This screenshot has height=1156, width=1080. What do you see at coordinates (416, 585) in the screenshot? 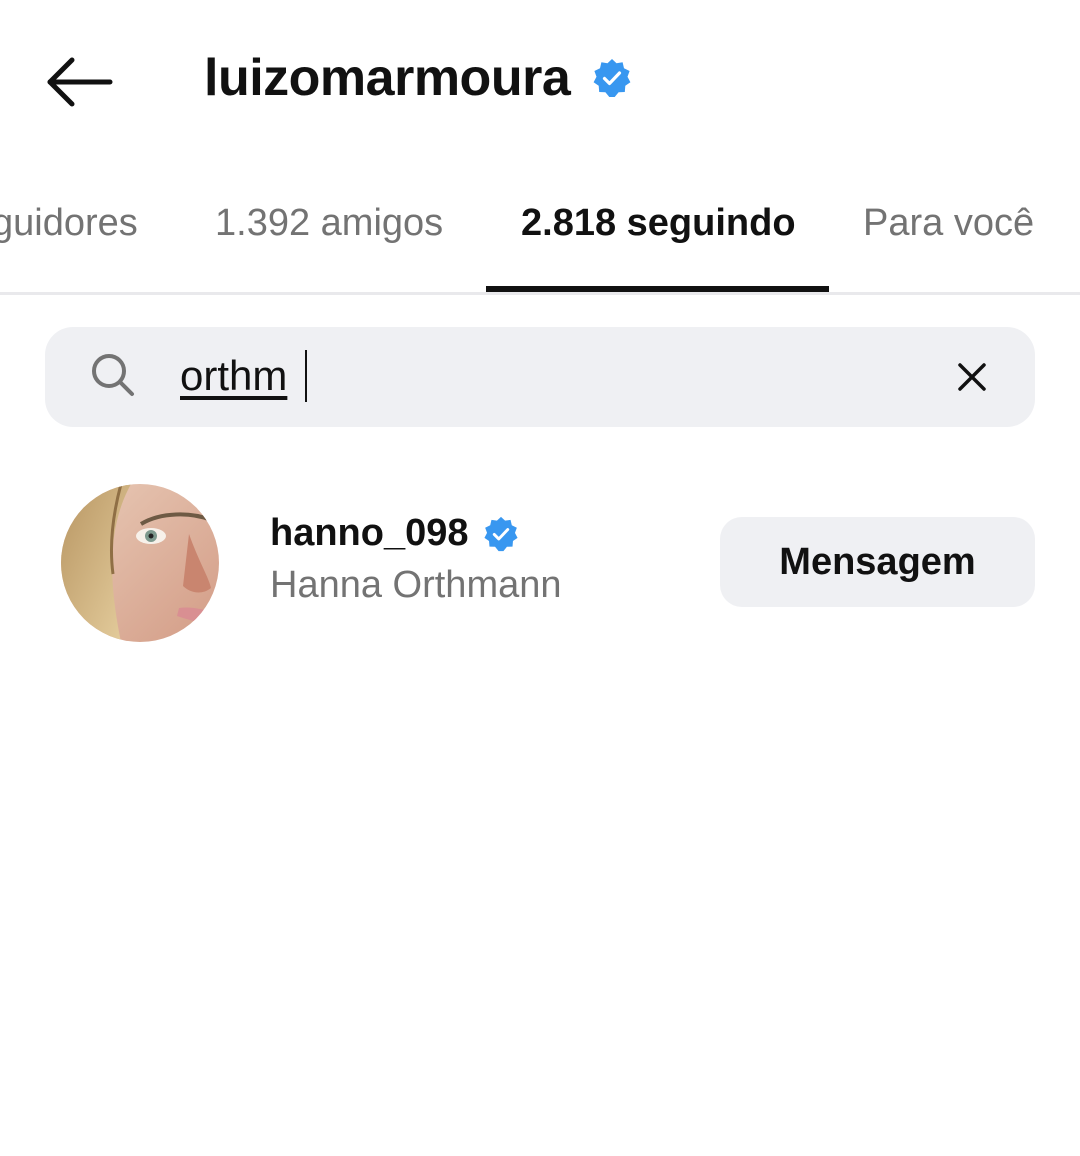
I see `full-name: Hanna Orthmann` at bounding box center [416, 585].